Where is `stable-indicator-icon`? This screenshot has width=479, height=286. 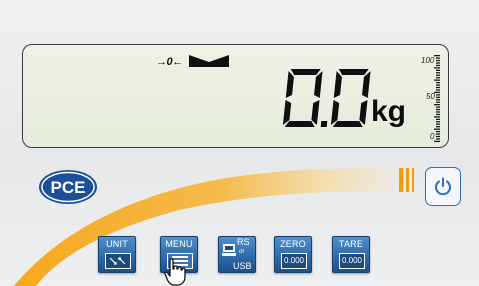 stable-indicator-icon is located at coordinates (209, 61).